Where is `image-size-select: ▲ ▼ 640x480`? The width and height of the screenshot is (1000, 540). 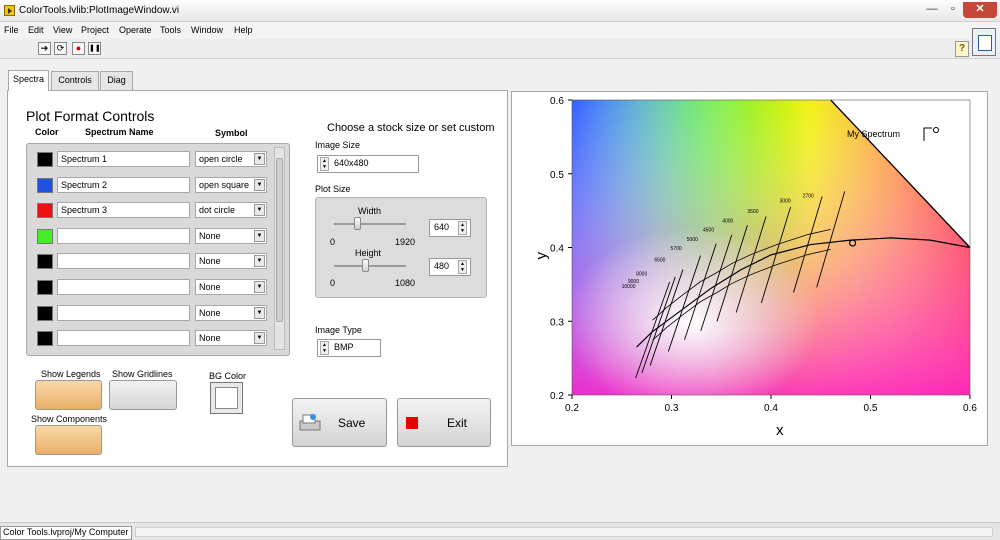
image-size-select: ▲ ▼ 640x480 is located at coordinates (368, 164).